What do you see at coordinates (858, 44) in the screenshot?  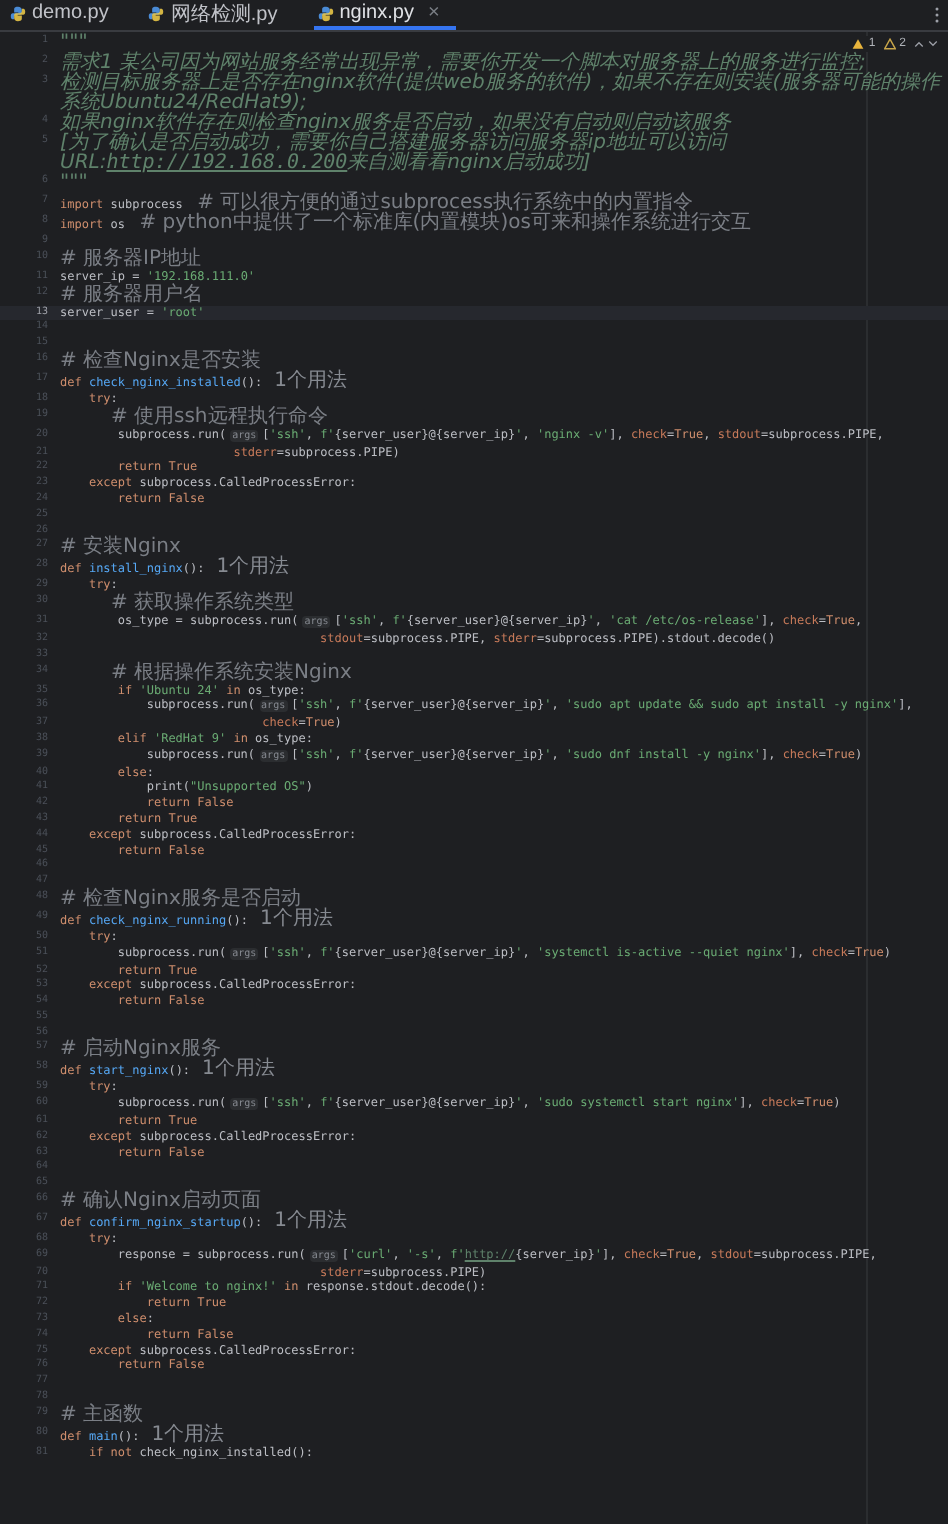 I see `warning-icon` at bounding box center [858, 44].